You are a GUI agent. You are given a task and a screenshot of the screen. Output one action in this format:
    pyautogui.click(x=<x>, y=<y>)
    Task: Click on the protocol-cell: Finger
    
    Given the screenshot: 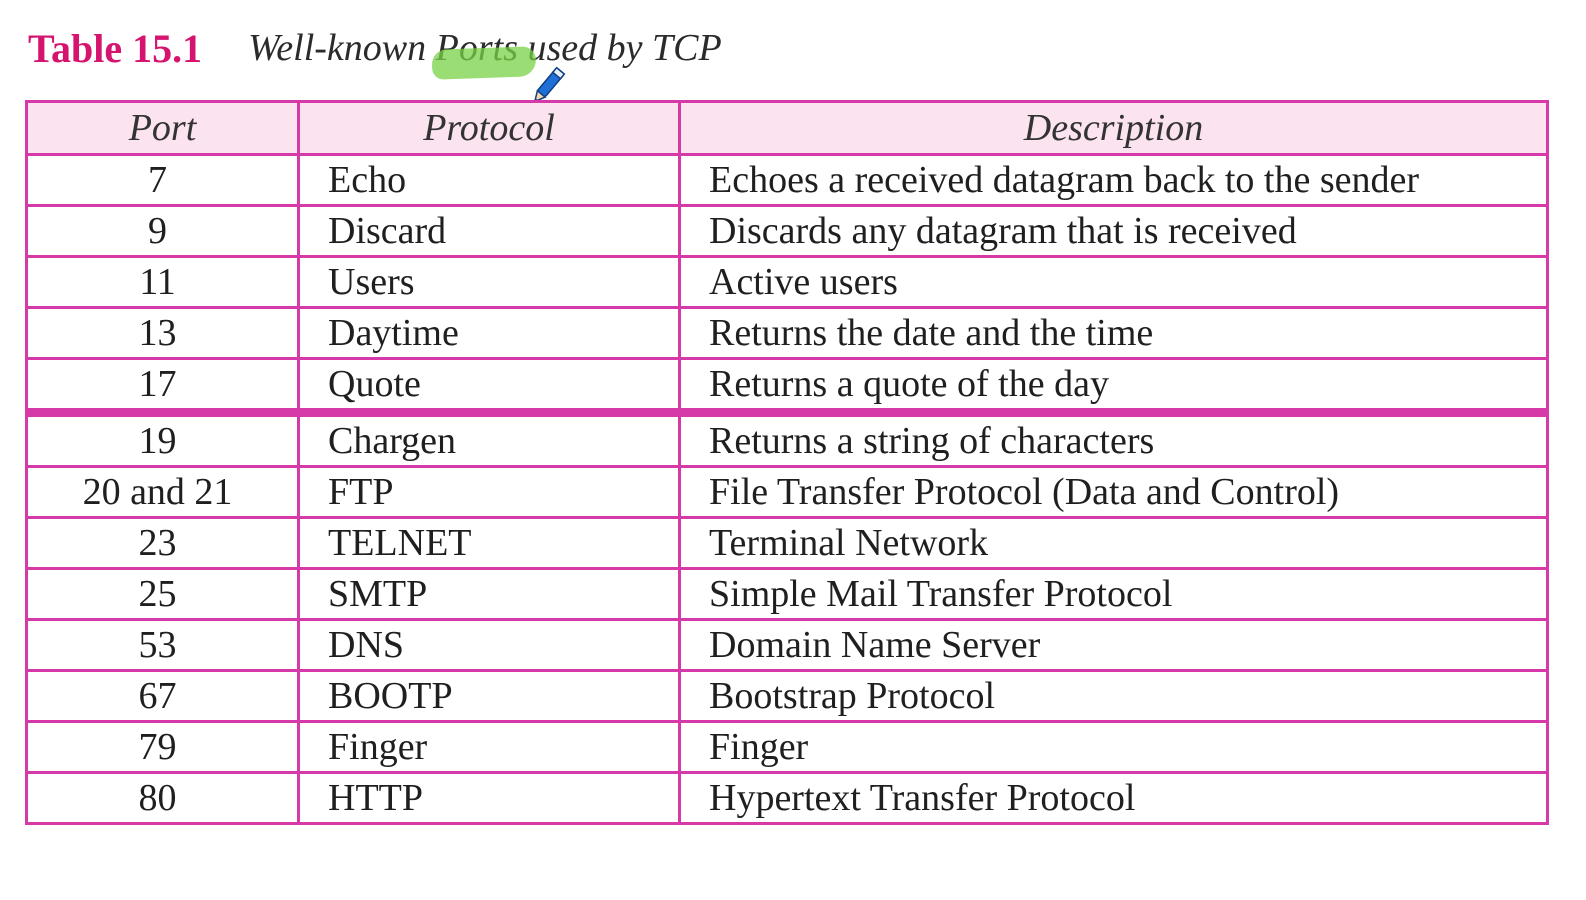 What is the action you would take?
    pyautogui.click(x=489, y=747)
    